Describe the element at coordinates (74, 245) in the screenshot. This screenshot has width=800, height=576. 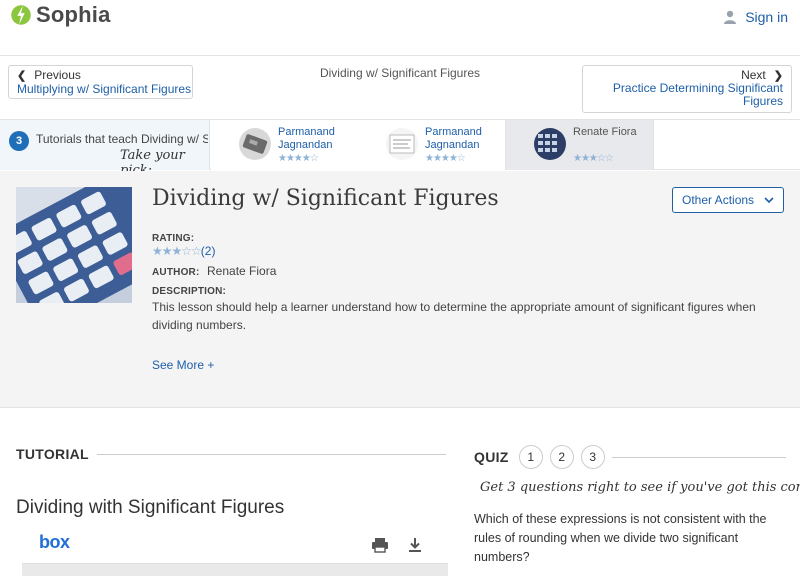
I see `lesson-thumbnail-calculator` at that location.